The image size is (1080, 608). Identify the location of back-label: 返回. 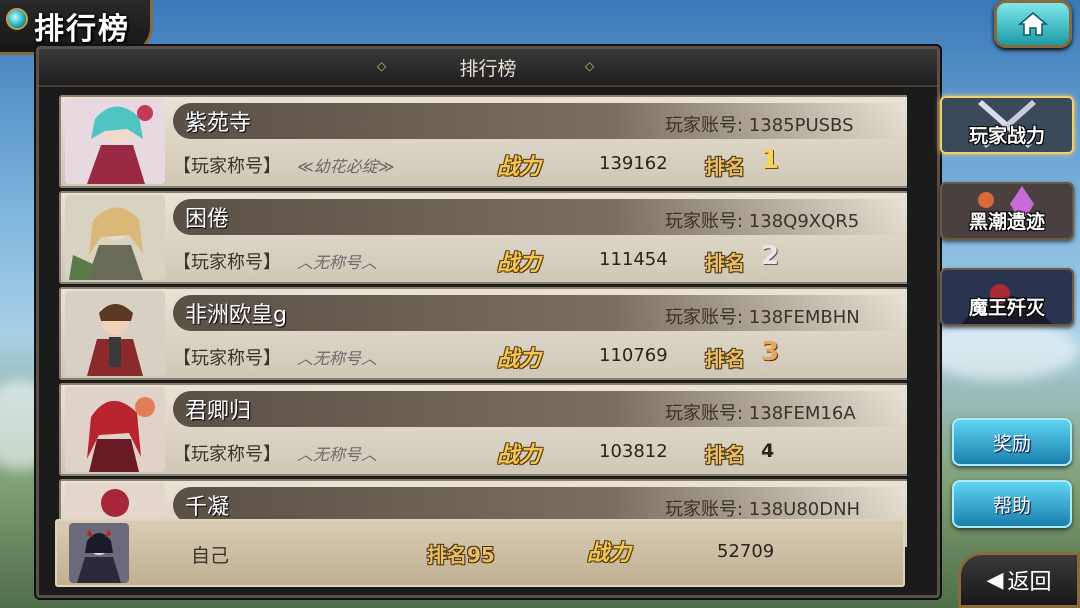
(1029, 582).